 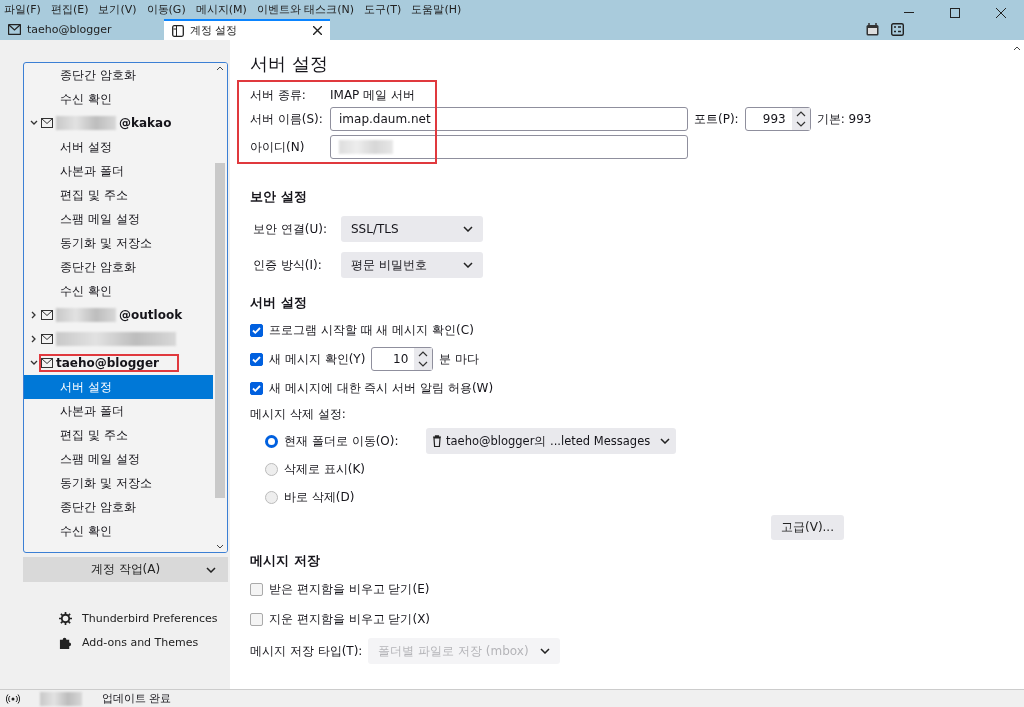 I want to click on radio-label: 삭제로 표시(K), so click(x=325, y=469).